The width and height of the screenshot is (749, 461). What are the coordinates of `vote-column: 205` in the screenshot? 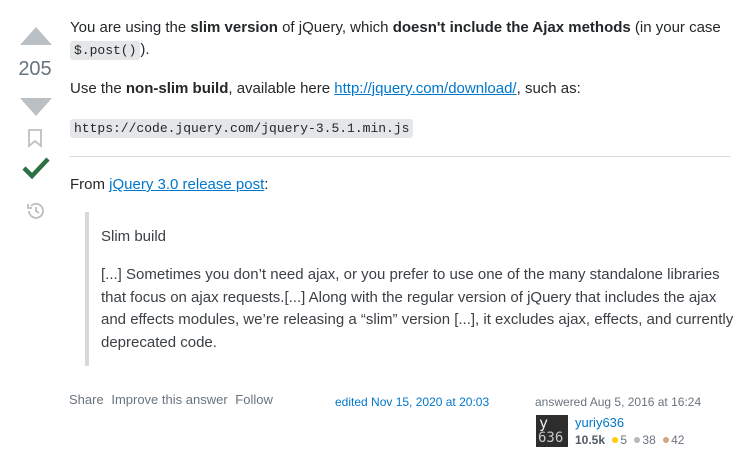 It's located at (35, 230).